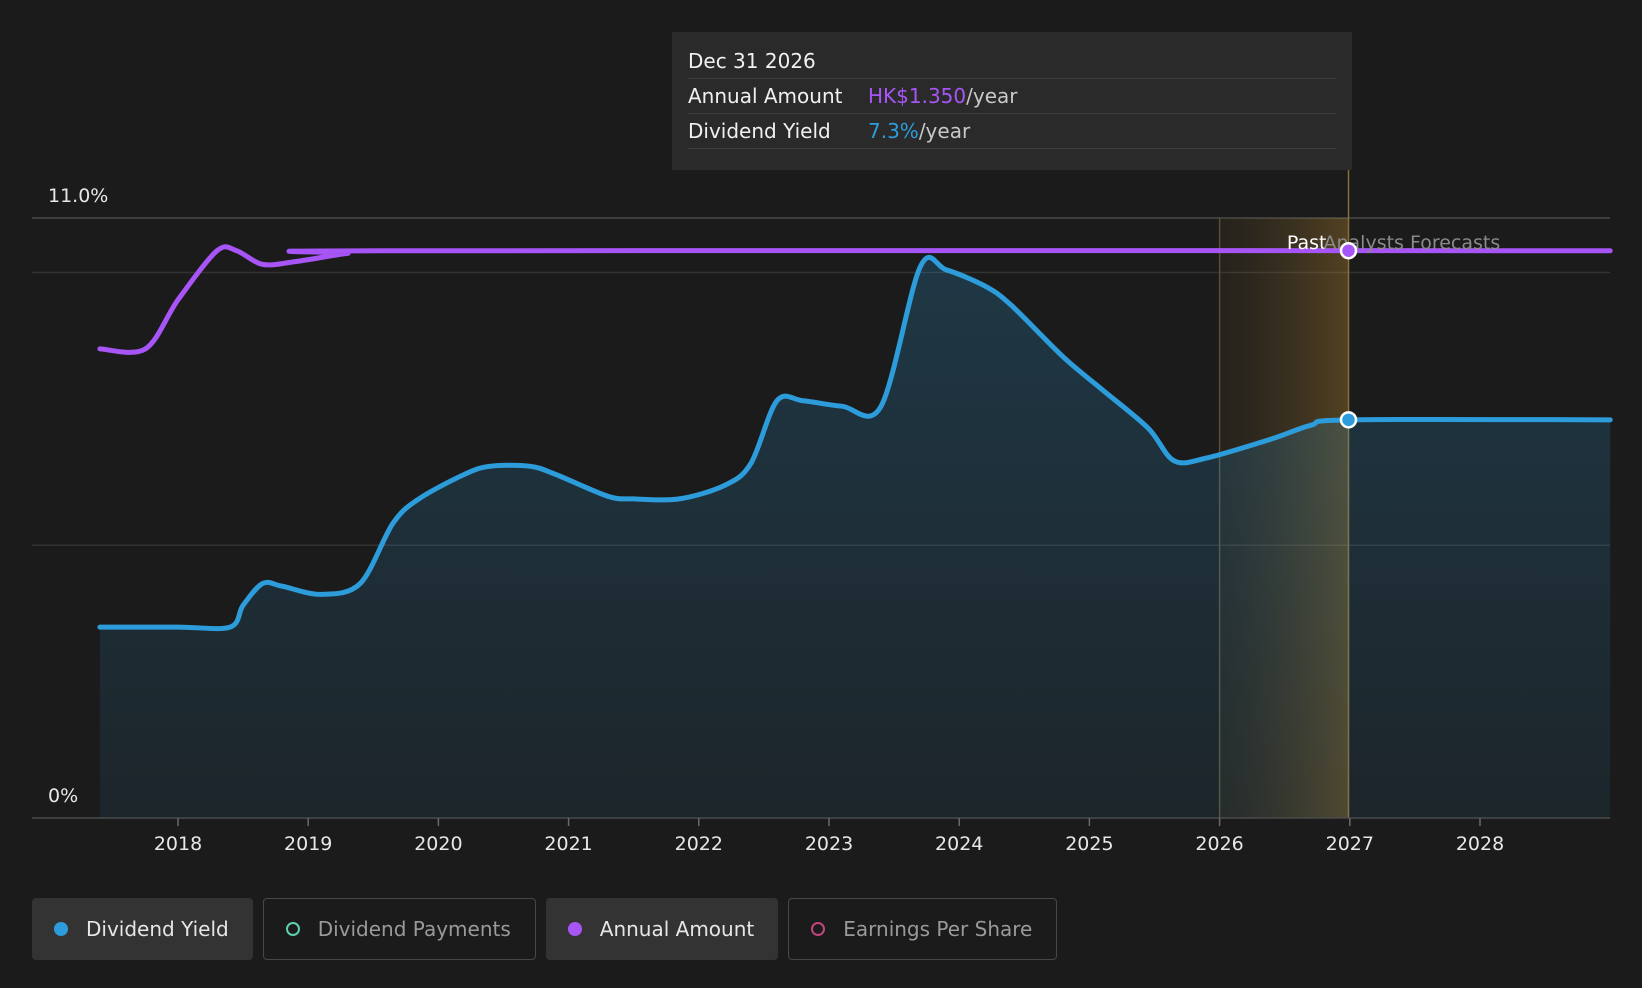 The image size is (1642, 988). I want to click on x-tick-label: 2020, so click(438, 844).